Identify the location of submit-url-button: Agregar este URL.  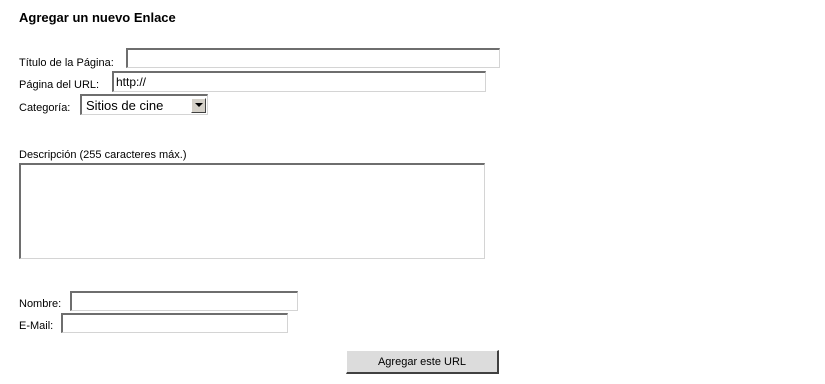
(422, 362).